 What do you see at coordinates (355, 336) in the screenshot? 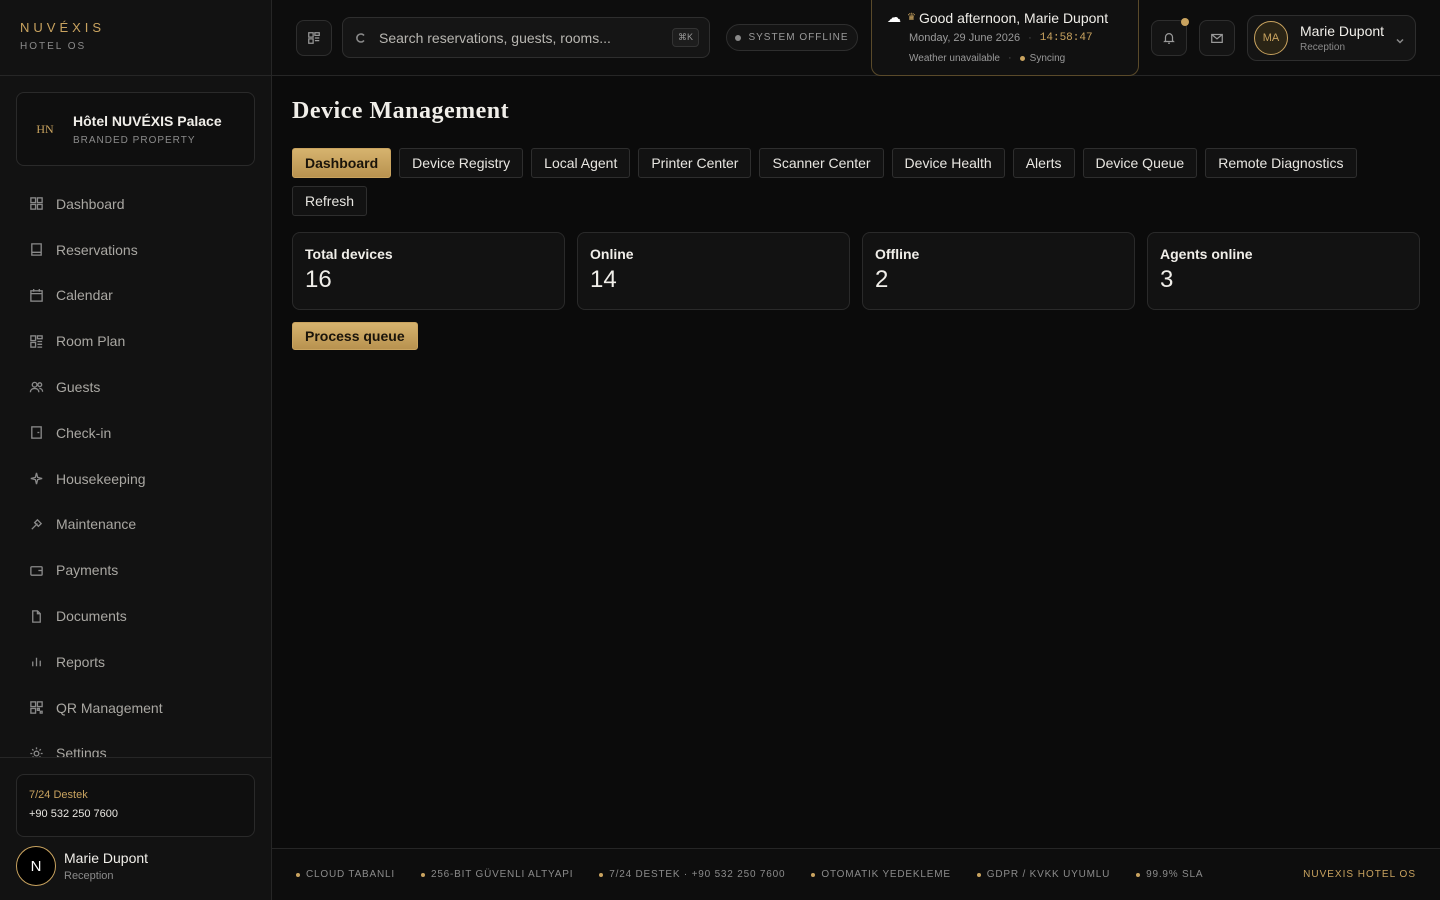
I see `process-queue-button: Process queue` at bounding box center [355, 336].